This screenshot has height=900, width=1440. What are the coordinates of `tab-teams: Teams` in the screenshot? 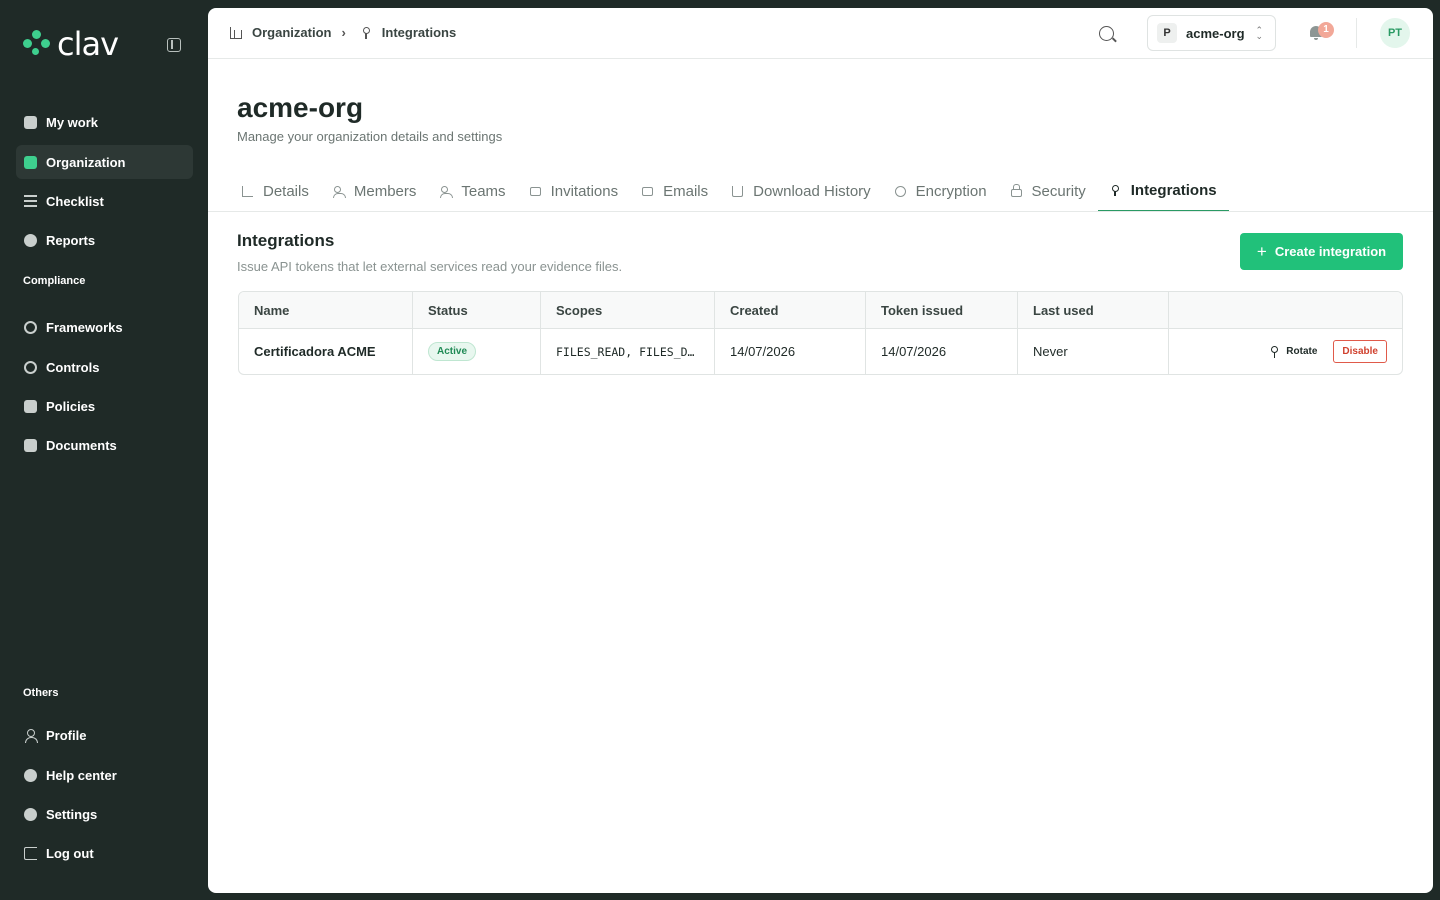 It's located at (472, 191).